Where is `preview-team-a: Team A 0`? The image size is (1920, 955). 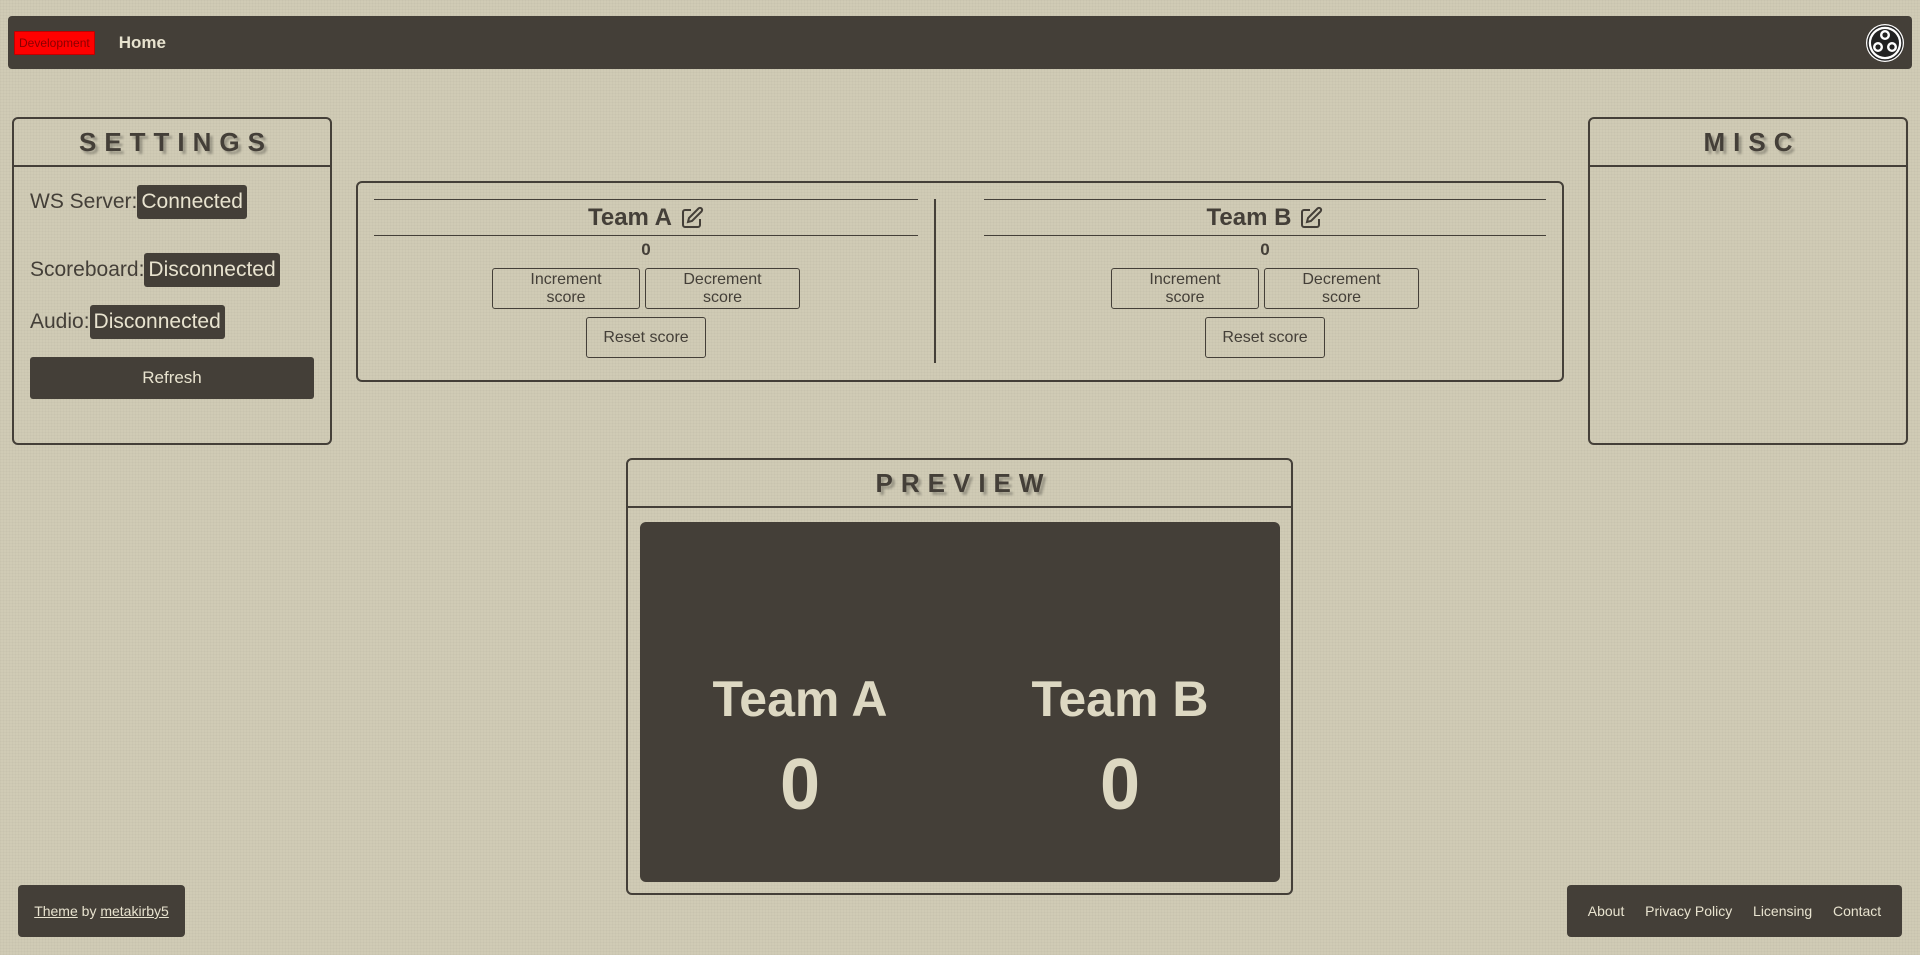
preview-team-a: Team A 0 is located at coordinates (800, 748).